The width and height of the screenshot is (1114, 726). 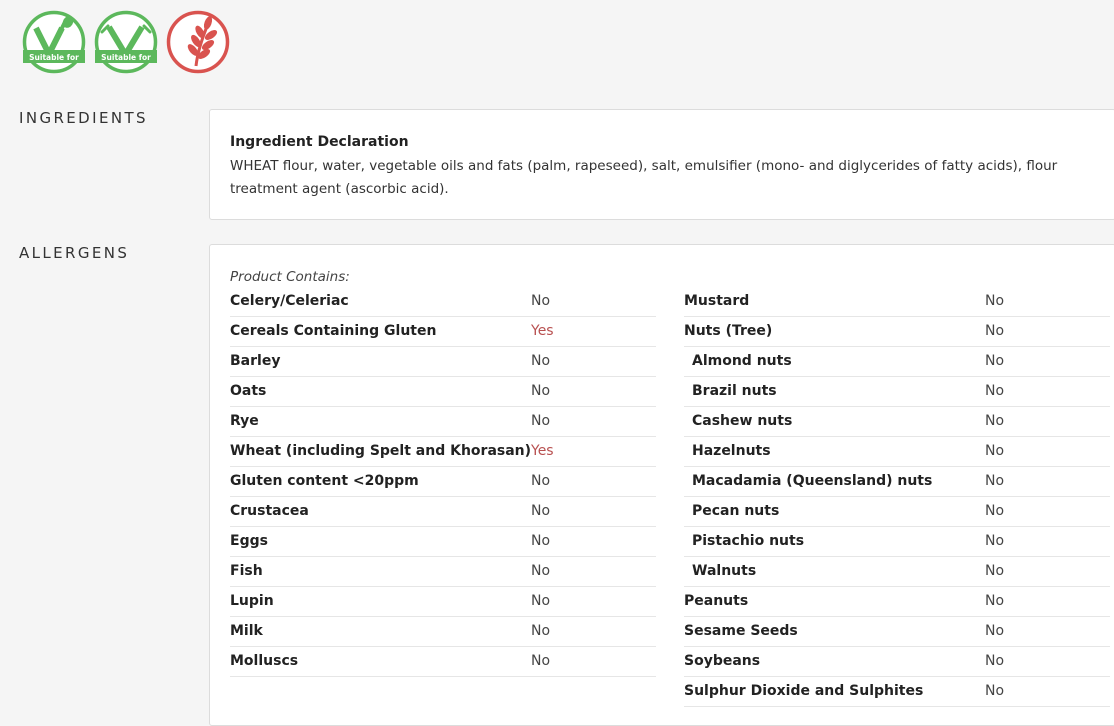 I want to click on allergen-row: Walnuts No, so click(x=897, y=572).